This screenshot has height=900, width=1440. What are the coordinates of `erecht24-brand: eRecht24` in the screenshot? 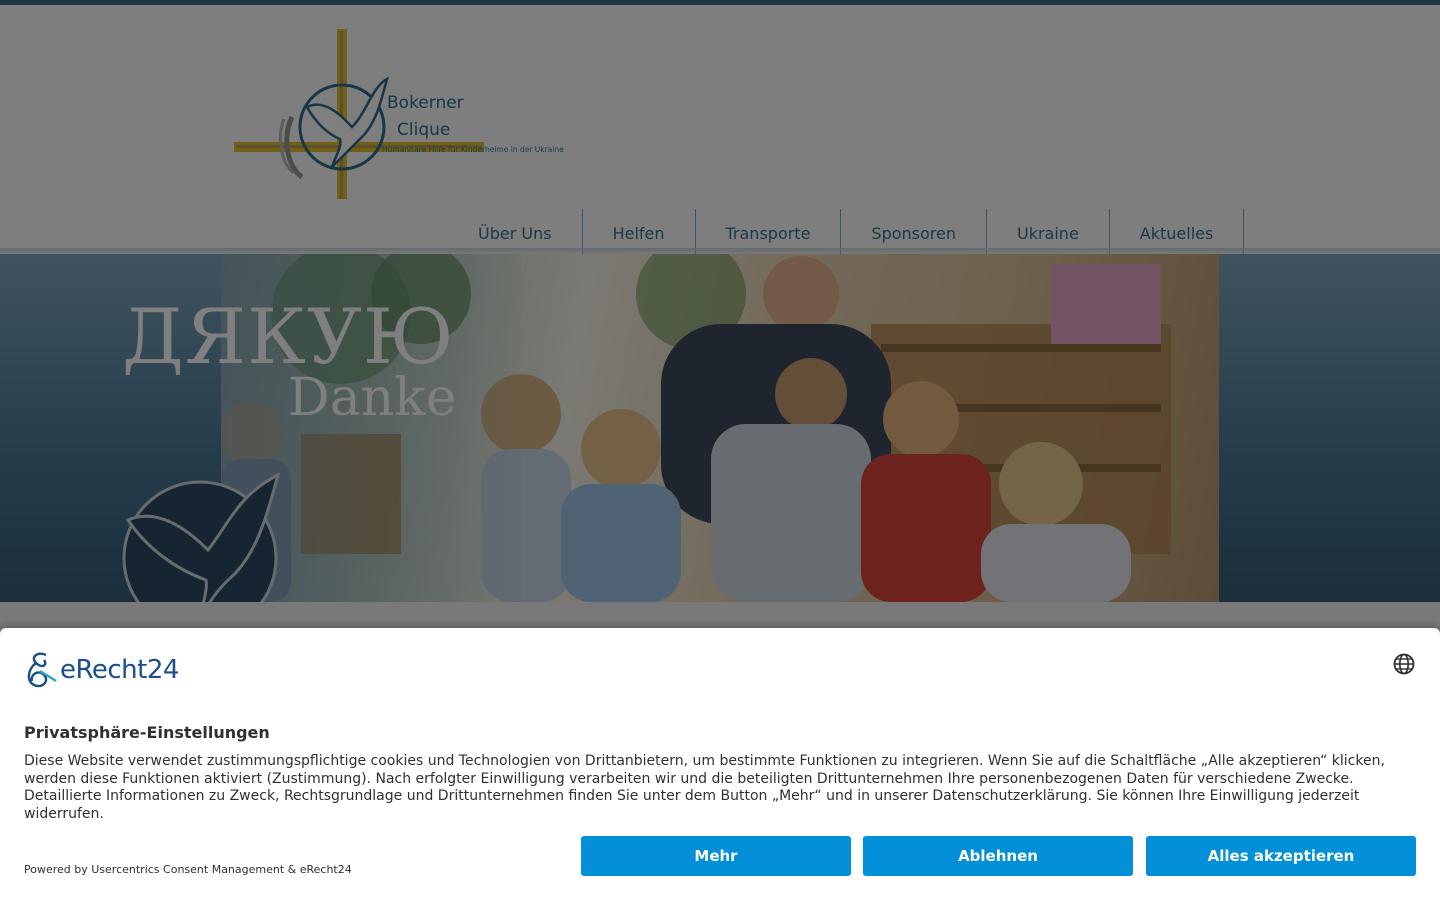 It's located at (101, 670).